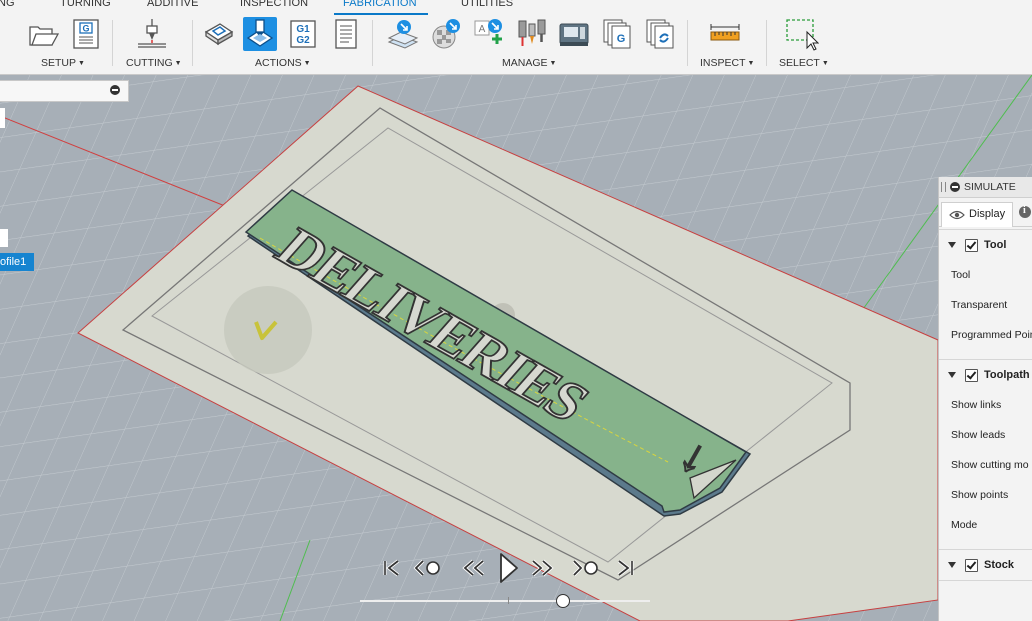  I want to click on setup-group-label: SETUP ▼, so click(63, 63).